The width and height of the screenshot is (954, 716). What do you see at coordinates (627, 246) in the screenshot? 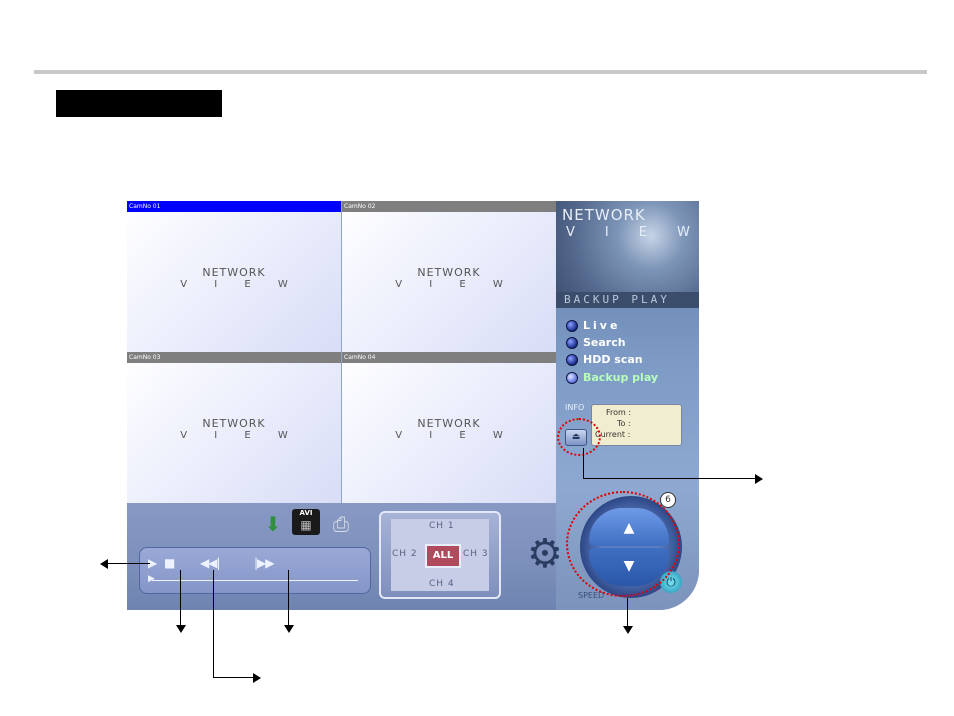
I see `brand-logo: NETWORK VIEW` at bounding box center [627, 246].